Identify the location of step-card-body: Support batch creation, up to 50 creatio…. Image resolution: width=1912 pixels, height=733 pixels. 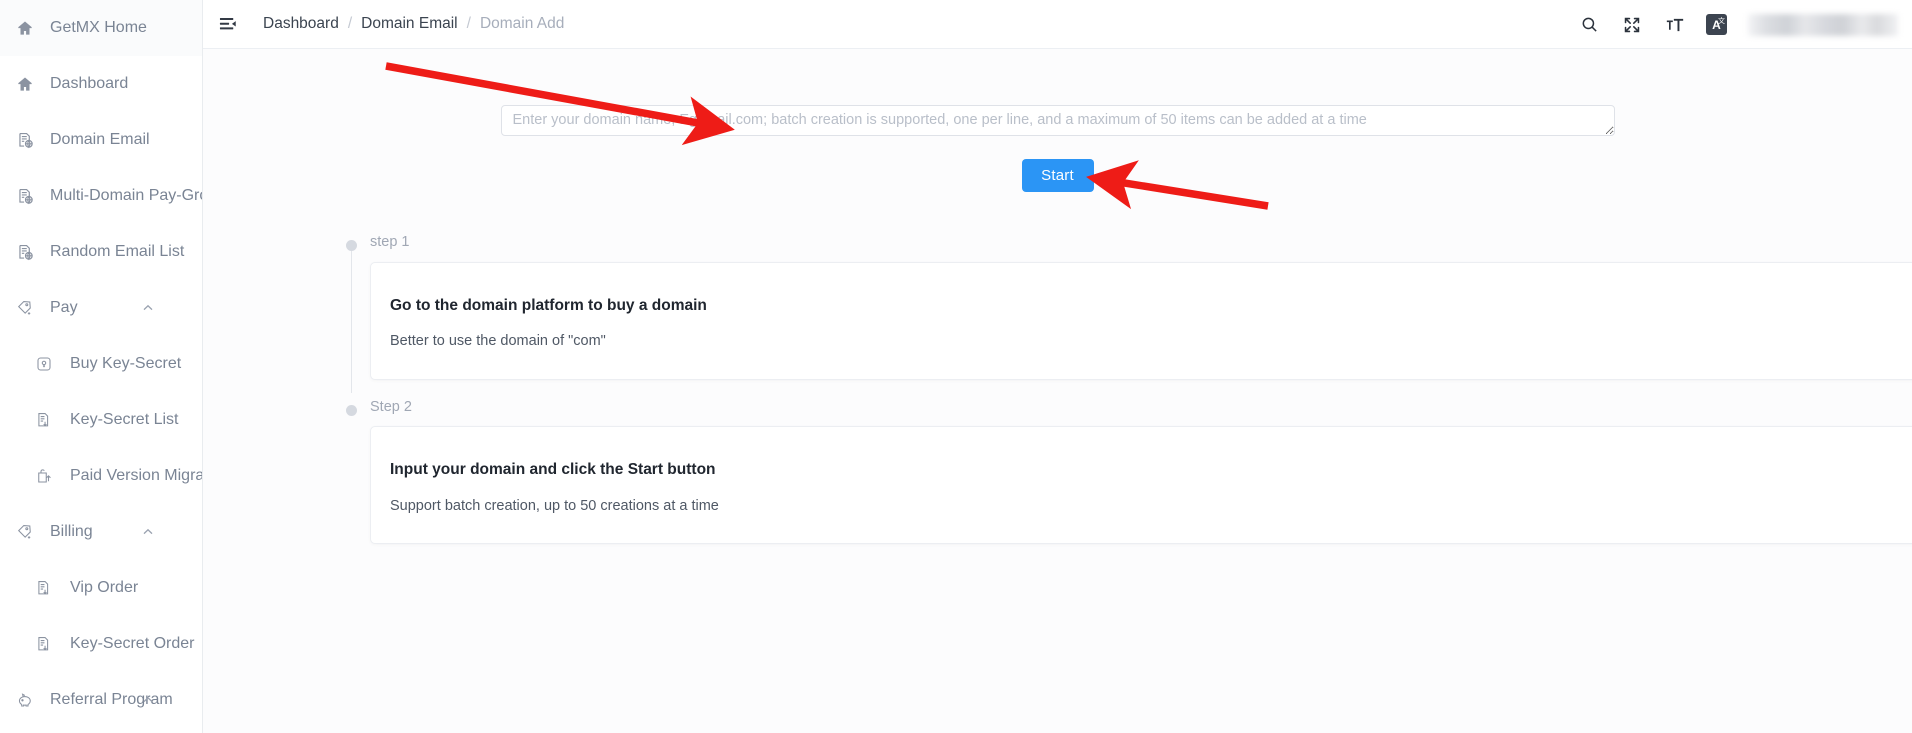
(554, 505).